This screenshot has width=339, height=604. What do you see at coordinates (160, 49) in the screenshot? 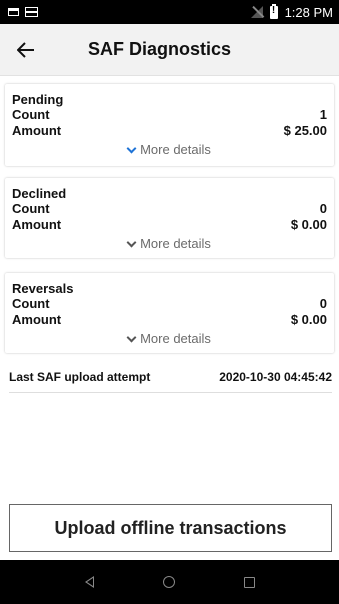
I see `page-title: SAF Diagnostics` at bounding box center [160, 49].